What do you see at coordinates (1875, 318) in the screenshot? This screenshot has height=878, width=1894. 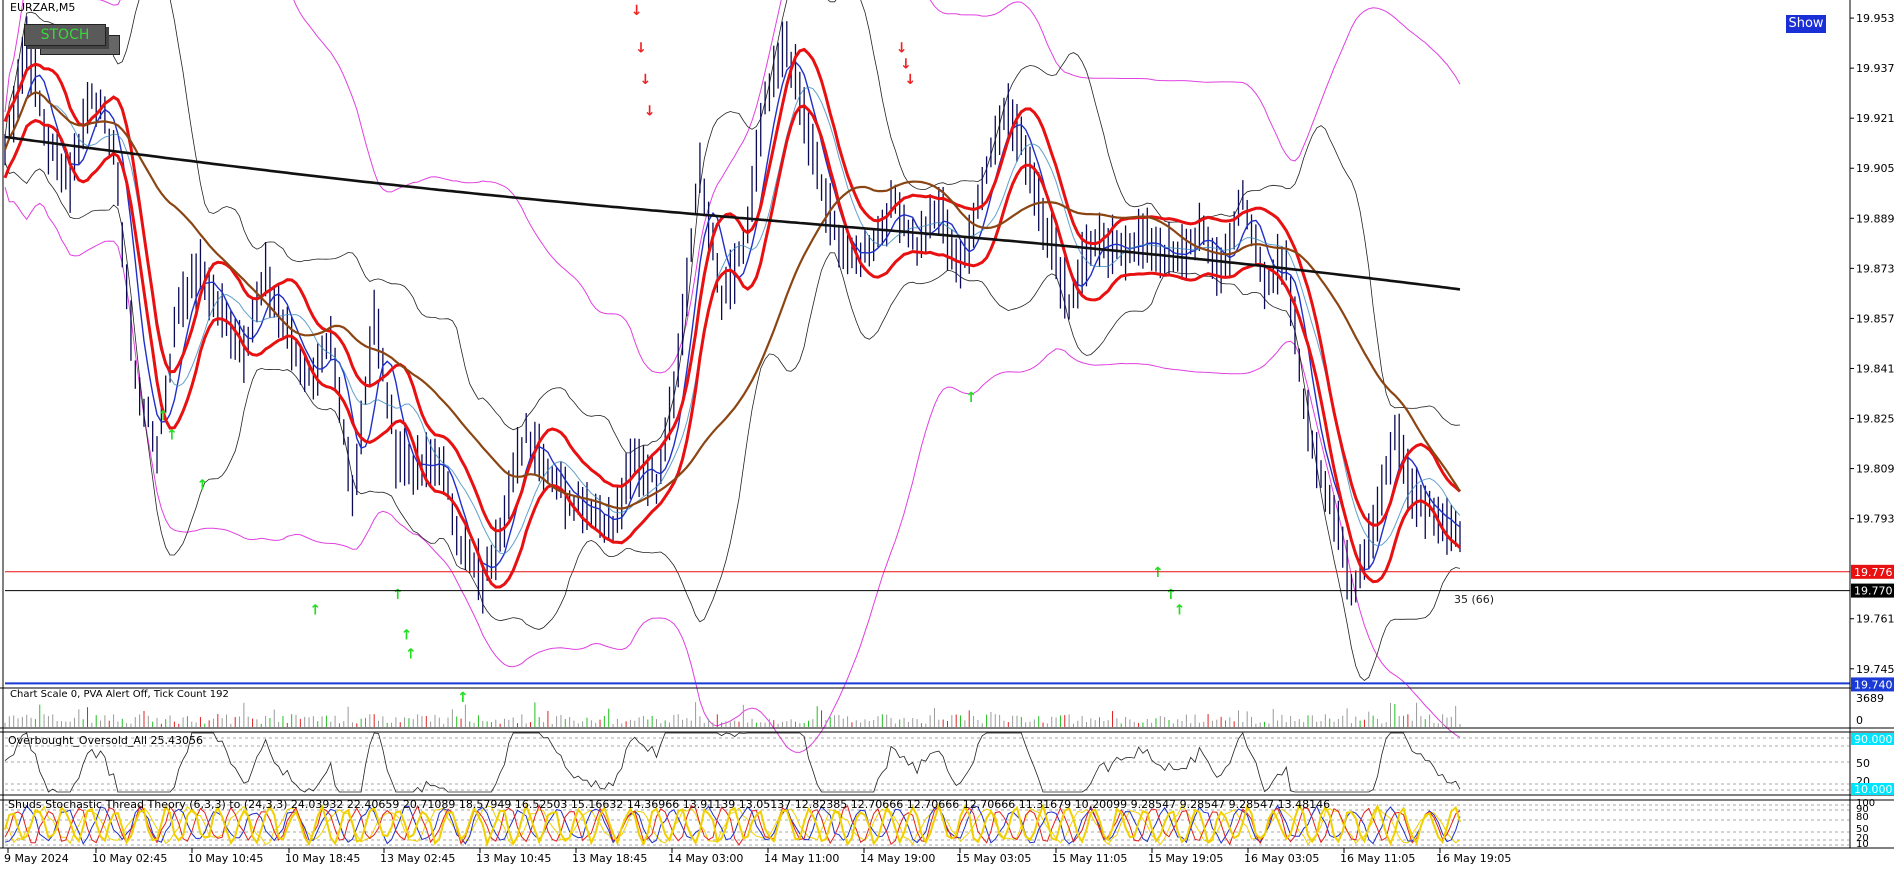 I see `y-tick-label: 19.857` at bounding box center [1875, 318].